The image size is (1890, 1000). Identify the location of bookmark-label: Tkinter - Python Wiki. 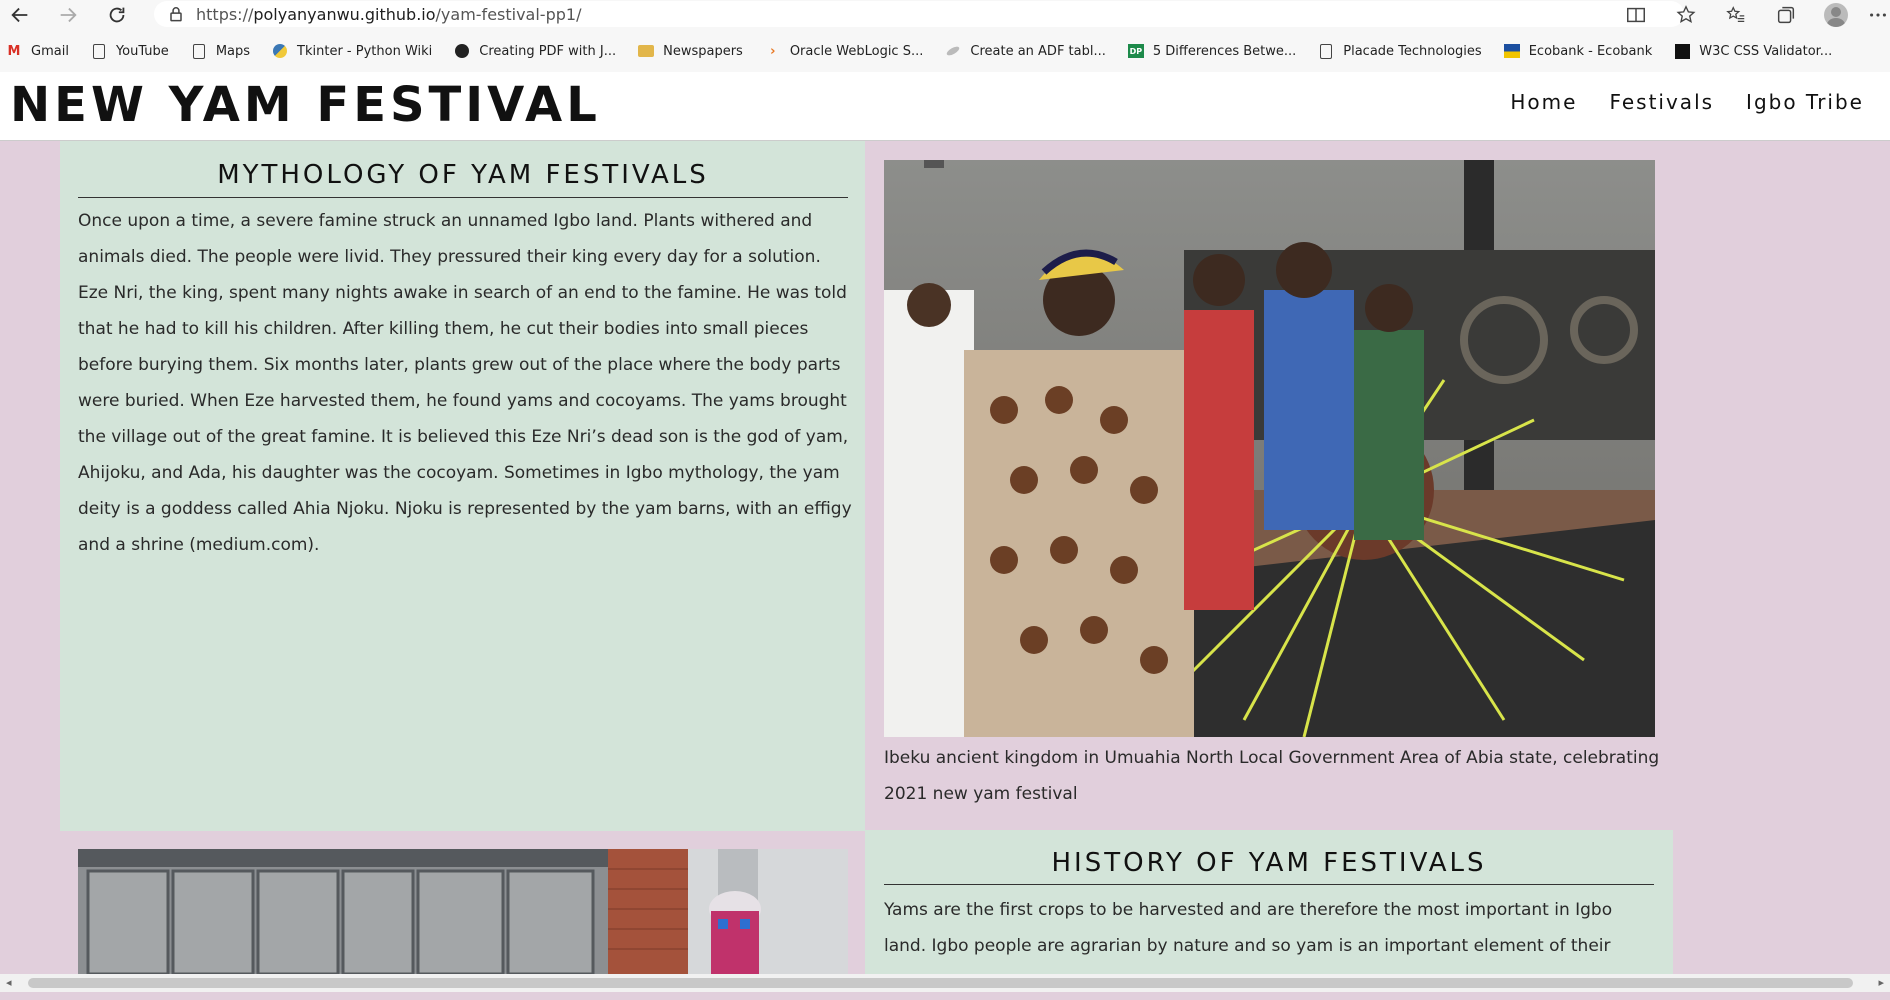
(365, 51).